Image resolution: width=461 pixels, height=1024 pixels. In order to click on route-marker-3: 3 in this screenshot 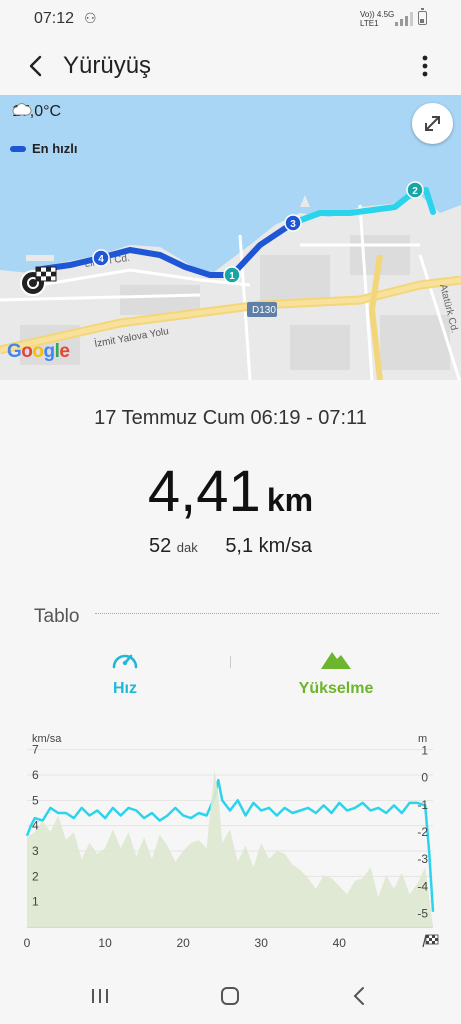, I will do `click(293, 223)`.